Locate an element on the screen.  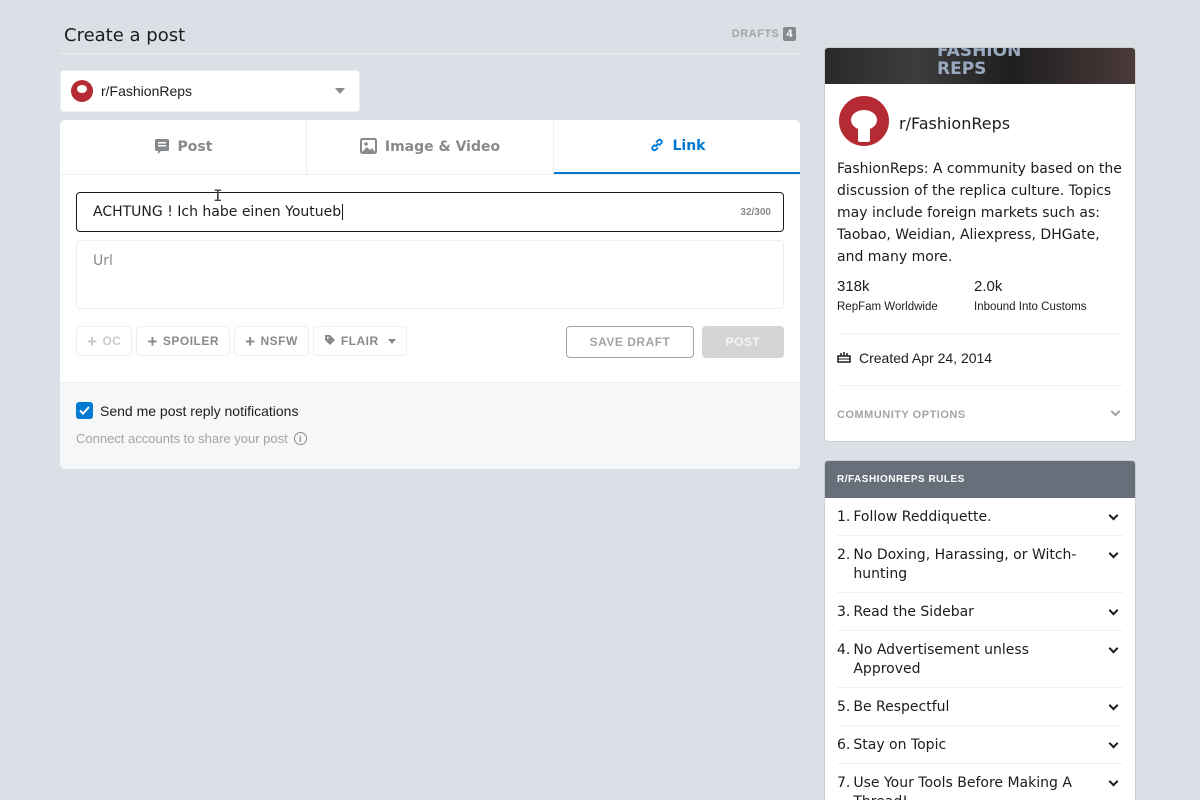
tag-icon is located at coordinates (330, 341).